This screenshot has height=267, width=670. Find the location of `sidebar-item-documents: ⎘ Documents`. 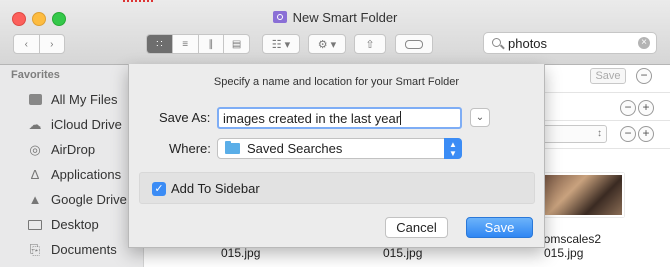

sidebar-item-documents: ⎘ Documents is located at coordinates (71, 249).